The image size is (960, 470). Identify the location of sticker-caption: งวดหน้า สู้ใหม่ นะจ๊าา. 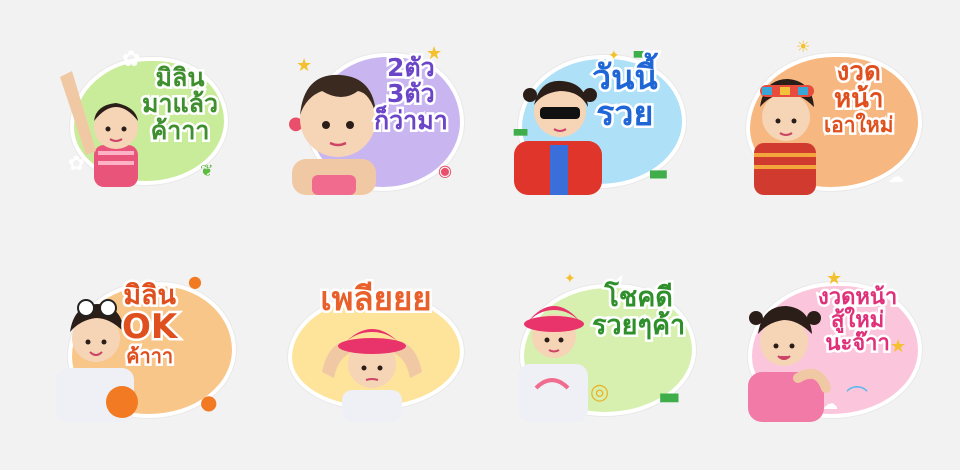
(857, 320).